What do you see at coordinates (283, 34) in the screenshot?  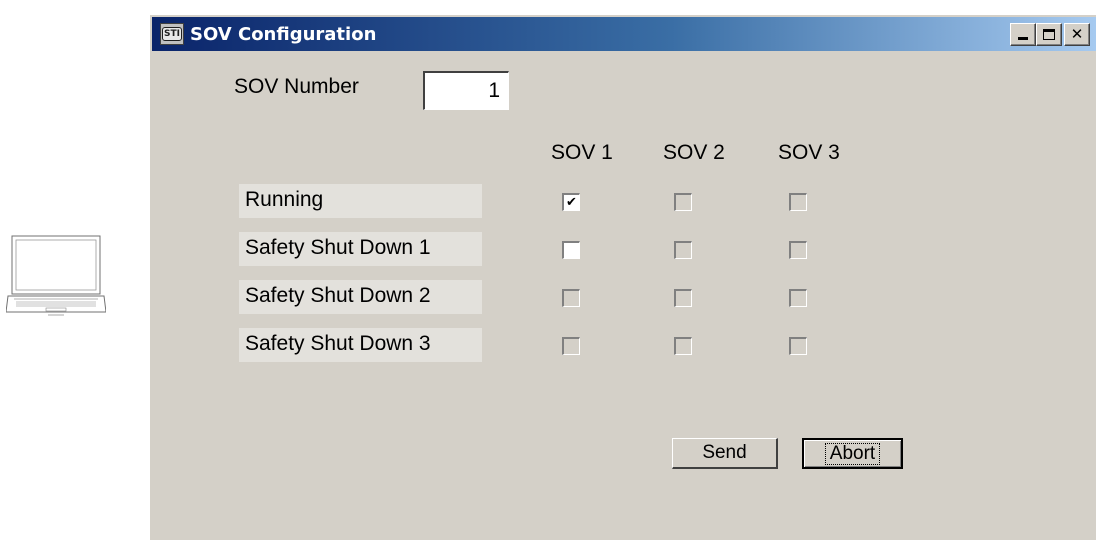 I see `window-title: SOV Configuration` at bounding box center [283, 34].